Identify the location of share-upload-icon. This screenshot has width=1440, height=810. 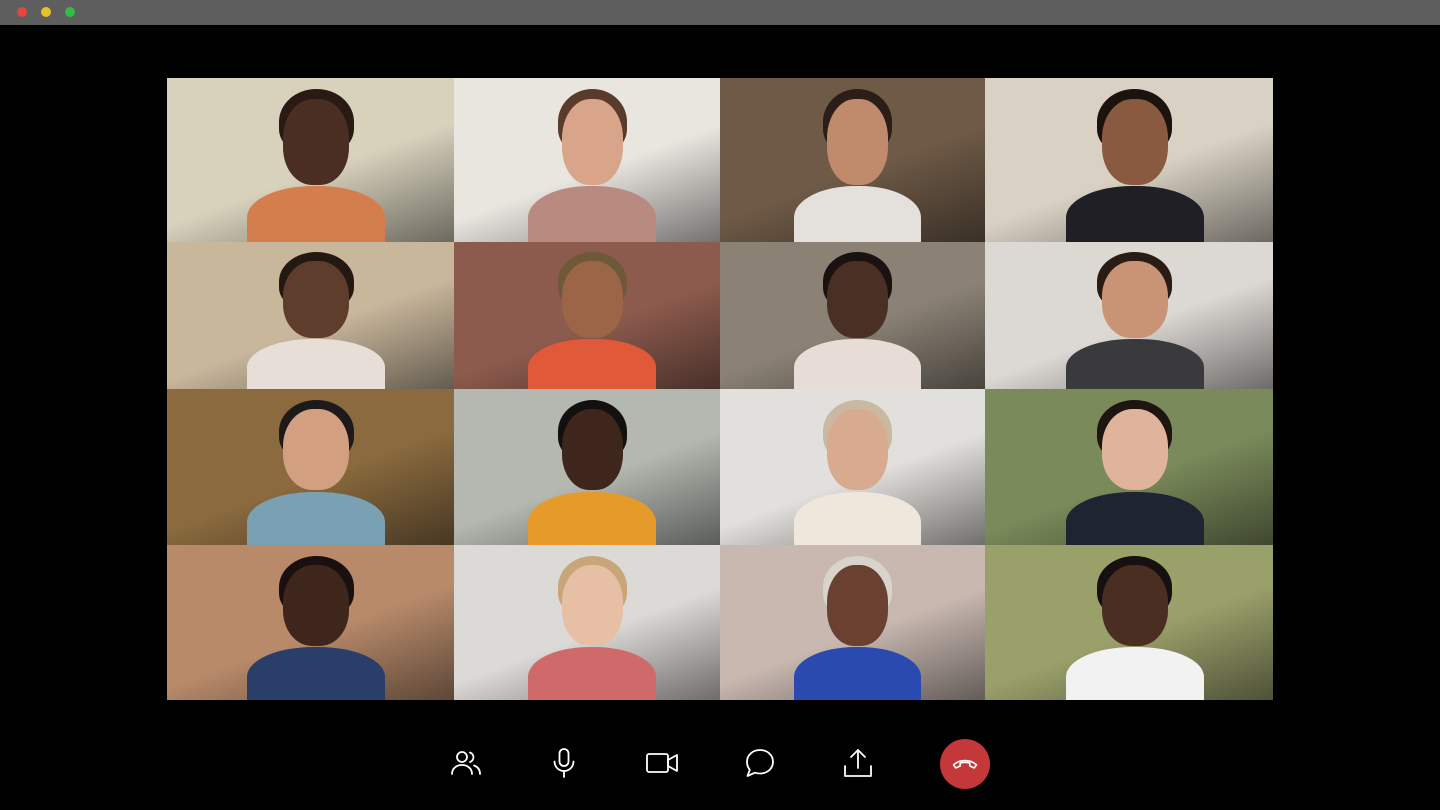
(858, 763).